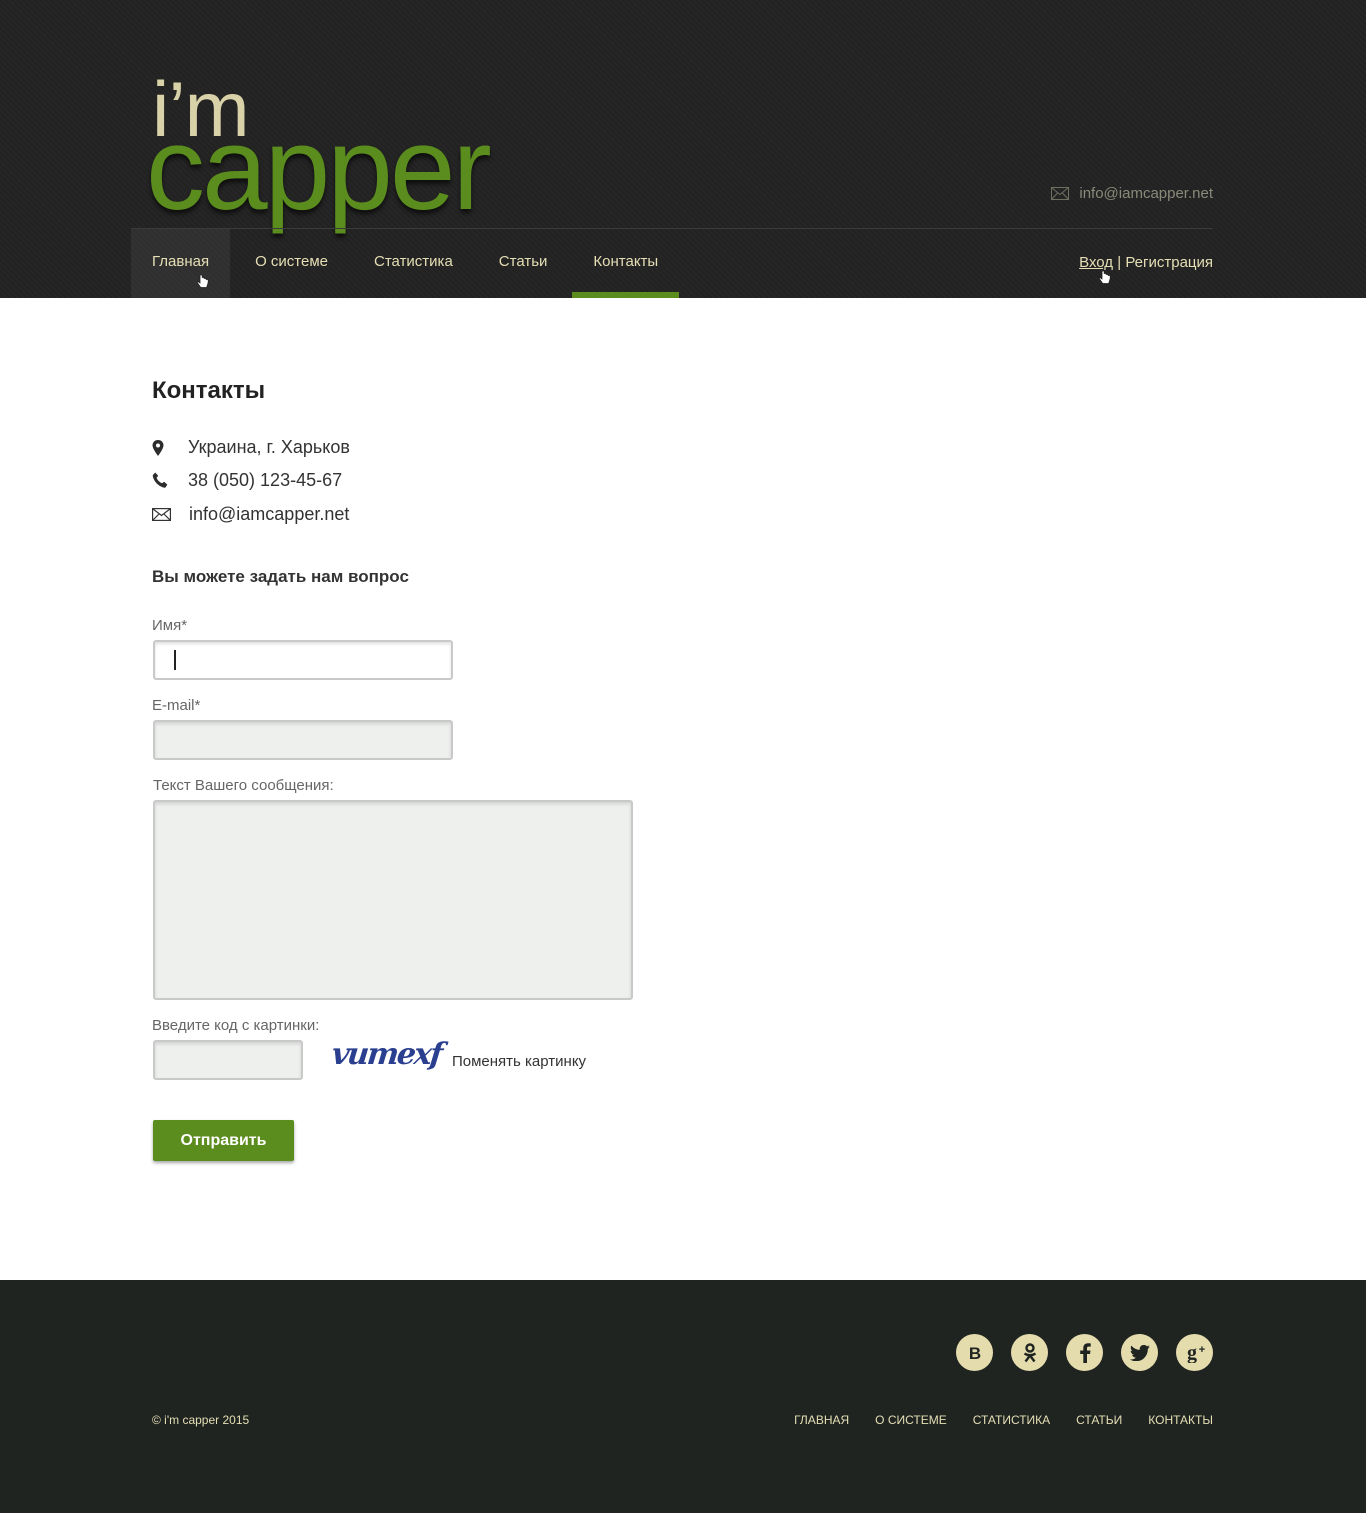 The image size is (1366, 1513). Describe the element at coordinates (265, 480) in the screenshot. I see `contact-phone-text: 38 (050) 123-45-67` at that location.